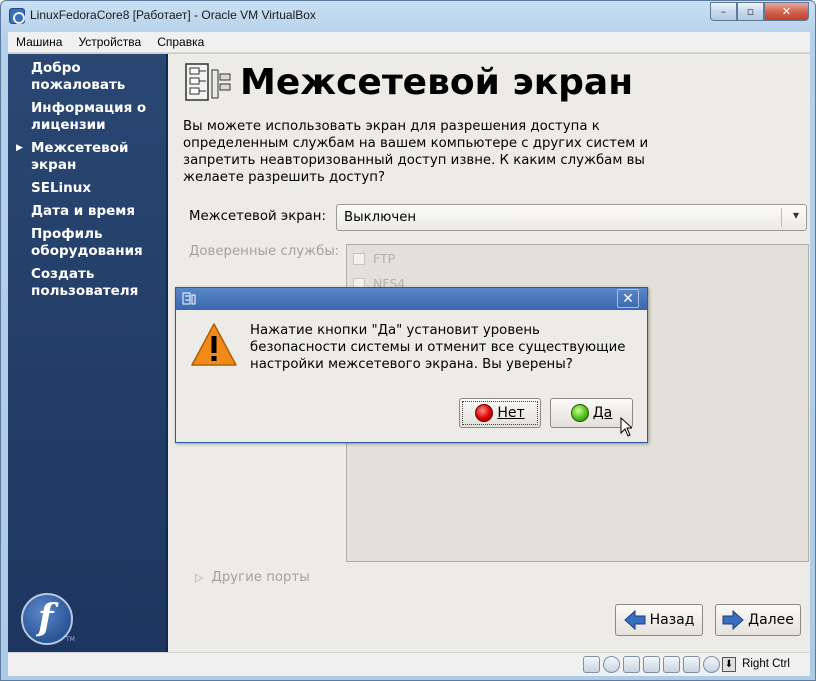 The image size is (816, 681). What do you see at coordinates (733, 620) in the screenshot?
I see `arrow-right-icon` at bounding box center [733, 620].